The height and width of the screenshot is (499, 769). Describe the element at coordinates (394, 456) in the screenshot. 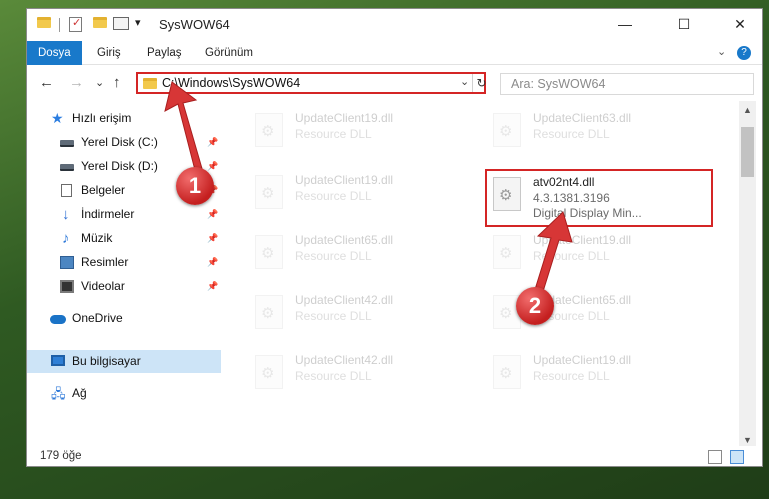

I see `status-bar: 179 öğe` at that location.